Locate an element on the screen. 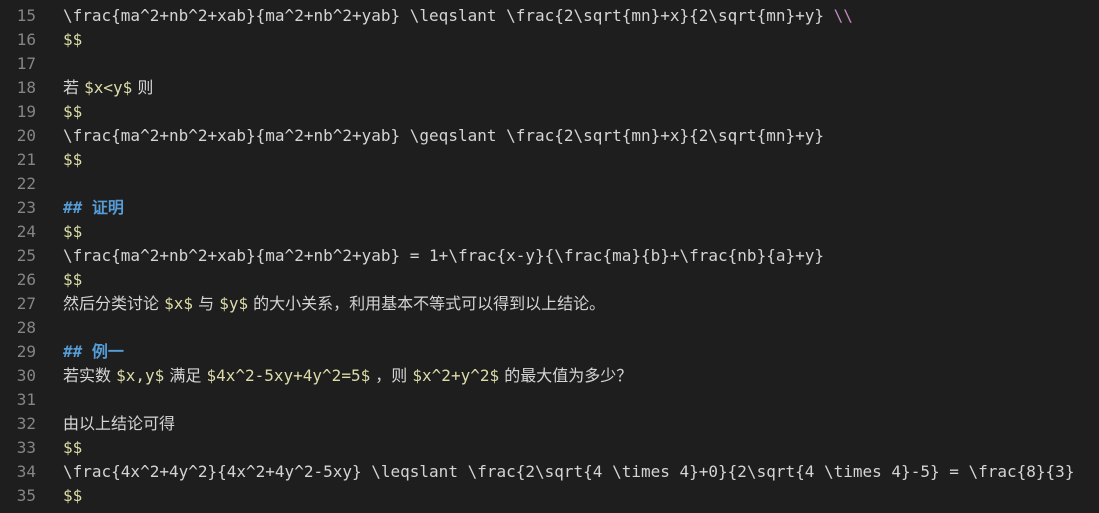 This screenshot has height=513, width=1099. code-line: 26 $$ is located at coordinates (549, 280).